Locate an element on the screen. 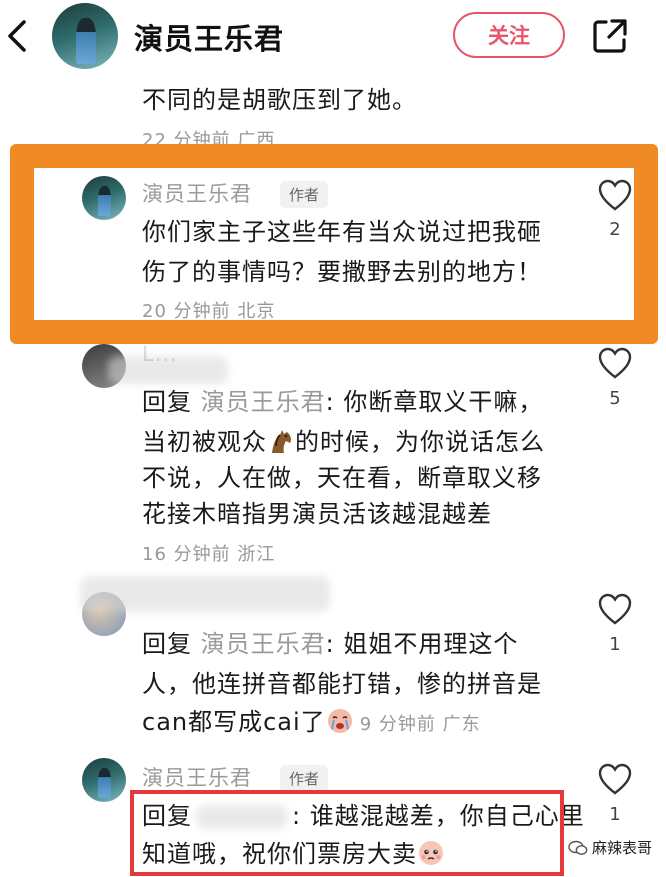  like-count: 5 is located at coordinates (615, 398).